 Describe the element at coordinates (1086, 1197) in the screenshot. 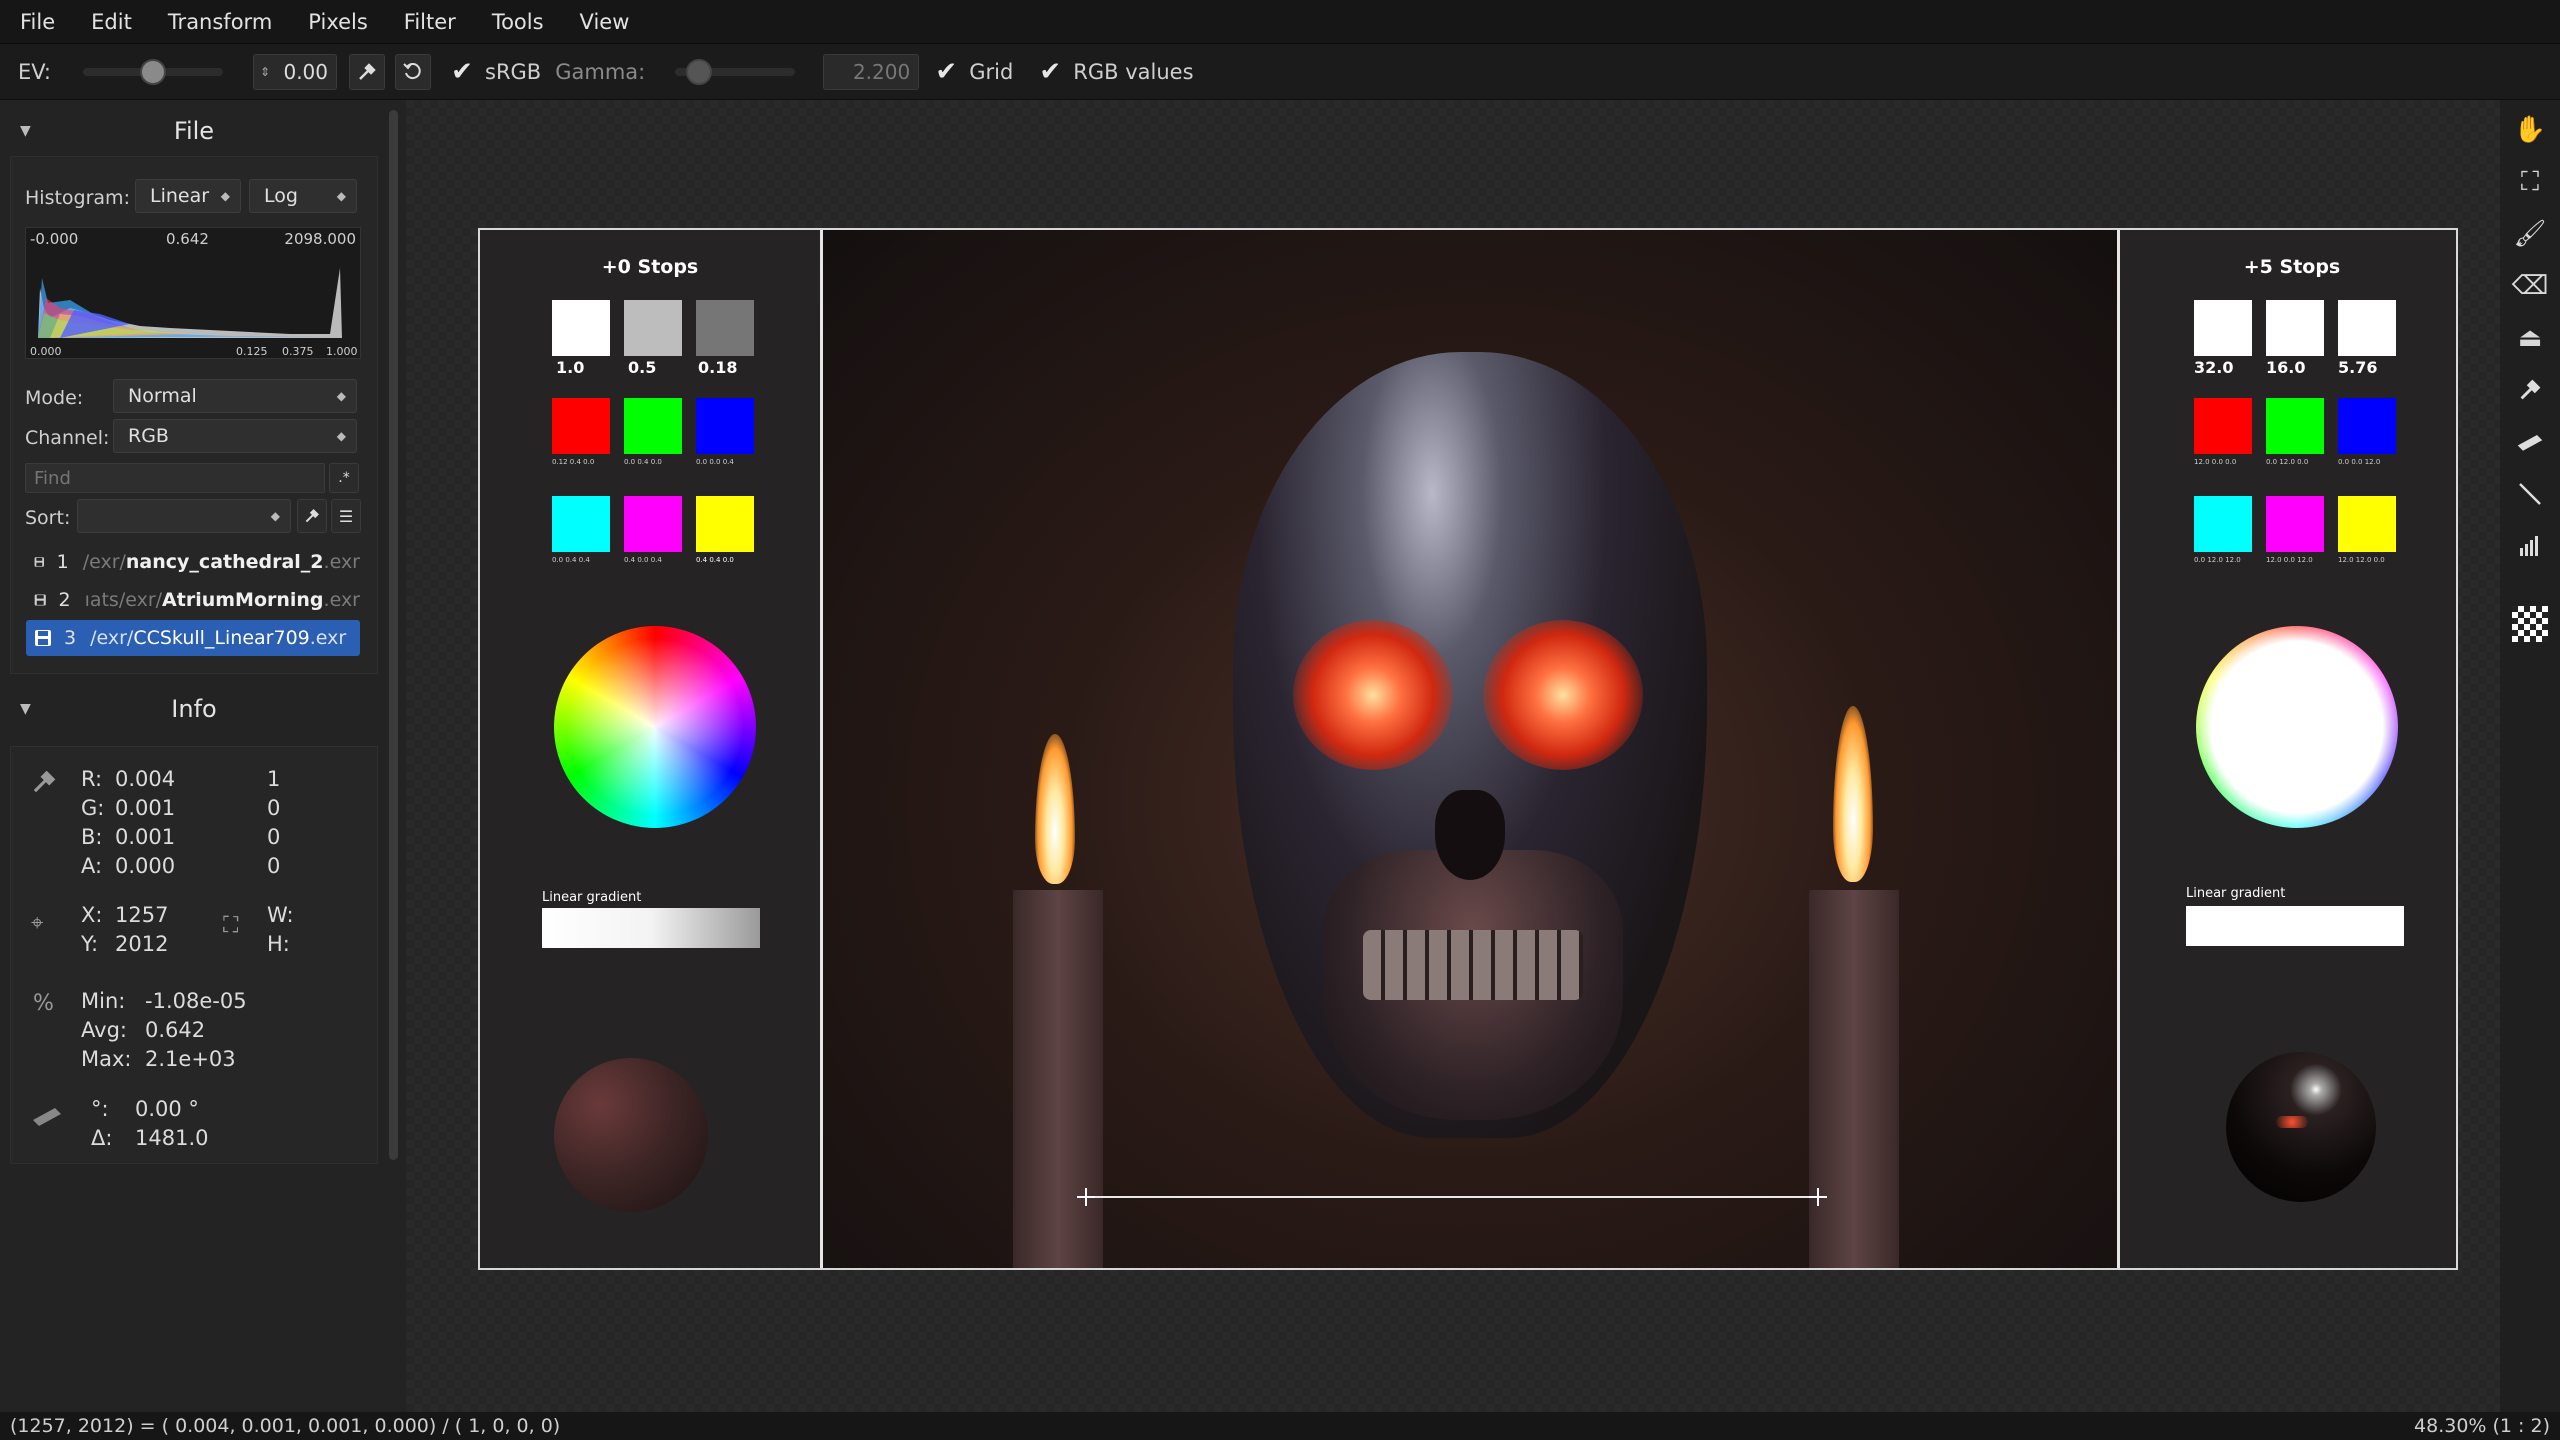

I see `ruler-start-handle` at that location.